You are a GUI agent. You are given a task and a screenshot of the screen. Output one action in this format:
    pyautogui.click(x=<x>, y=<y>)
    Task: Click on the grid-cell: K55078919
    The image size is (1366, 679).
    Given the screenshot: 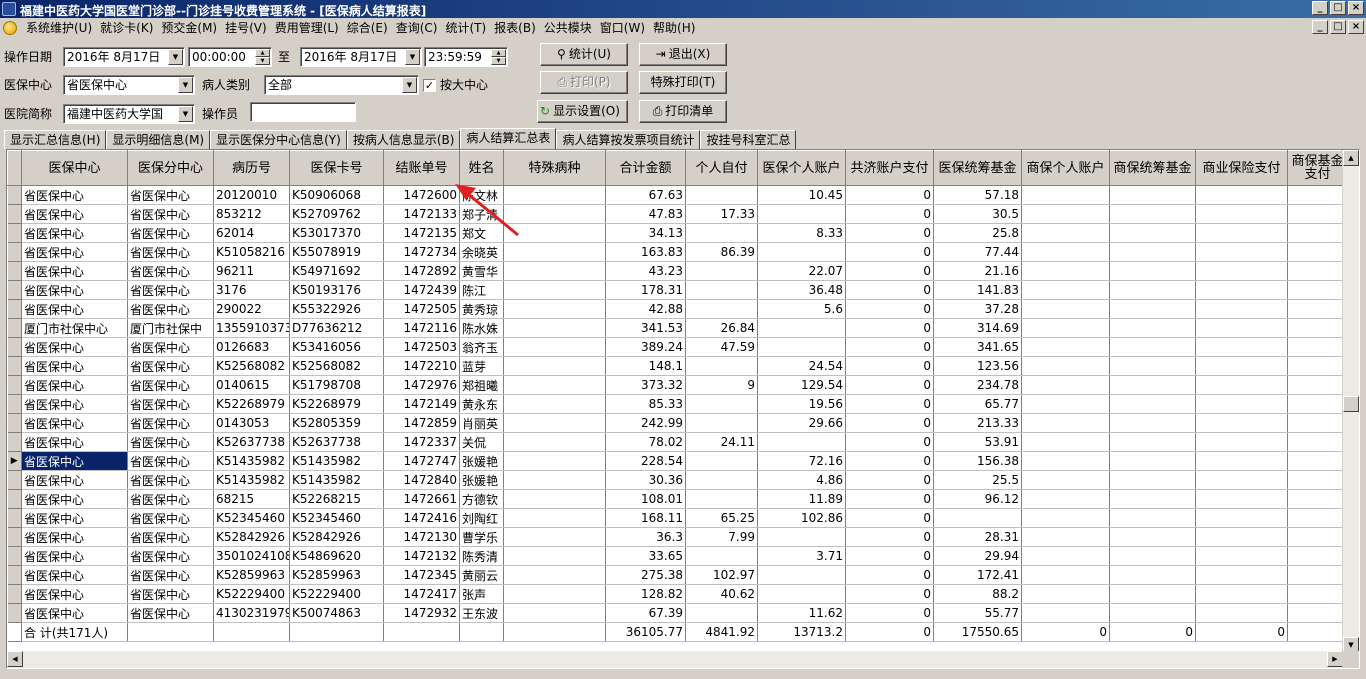 What is the action you would take?
    pyautogui.click(x=336, y=252)
    